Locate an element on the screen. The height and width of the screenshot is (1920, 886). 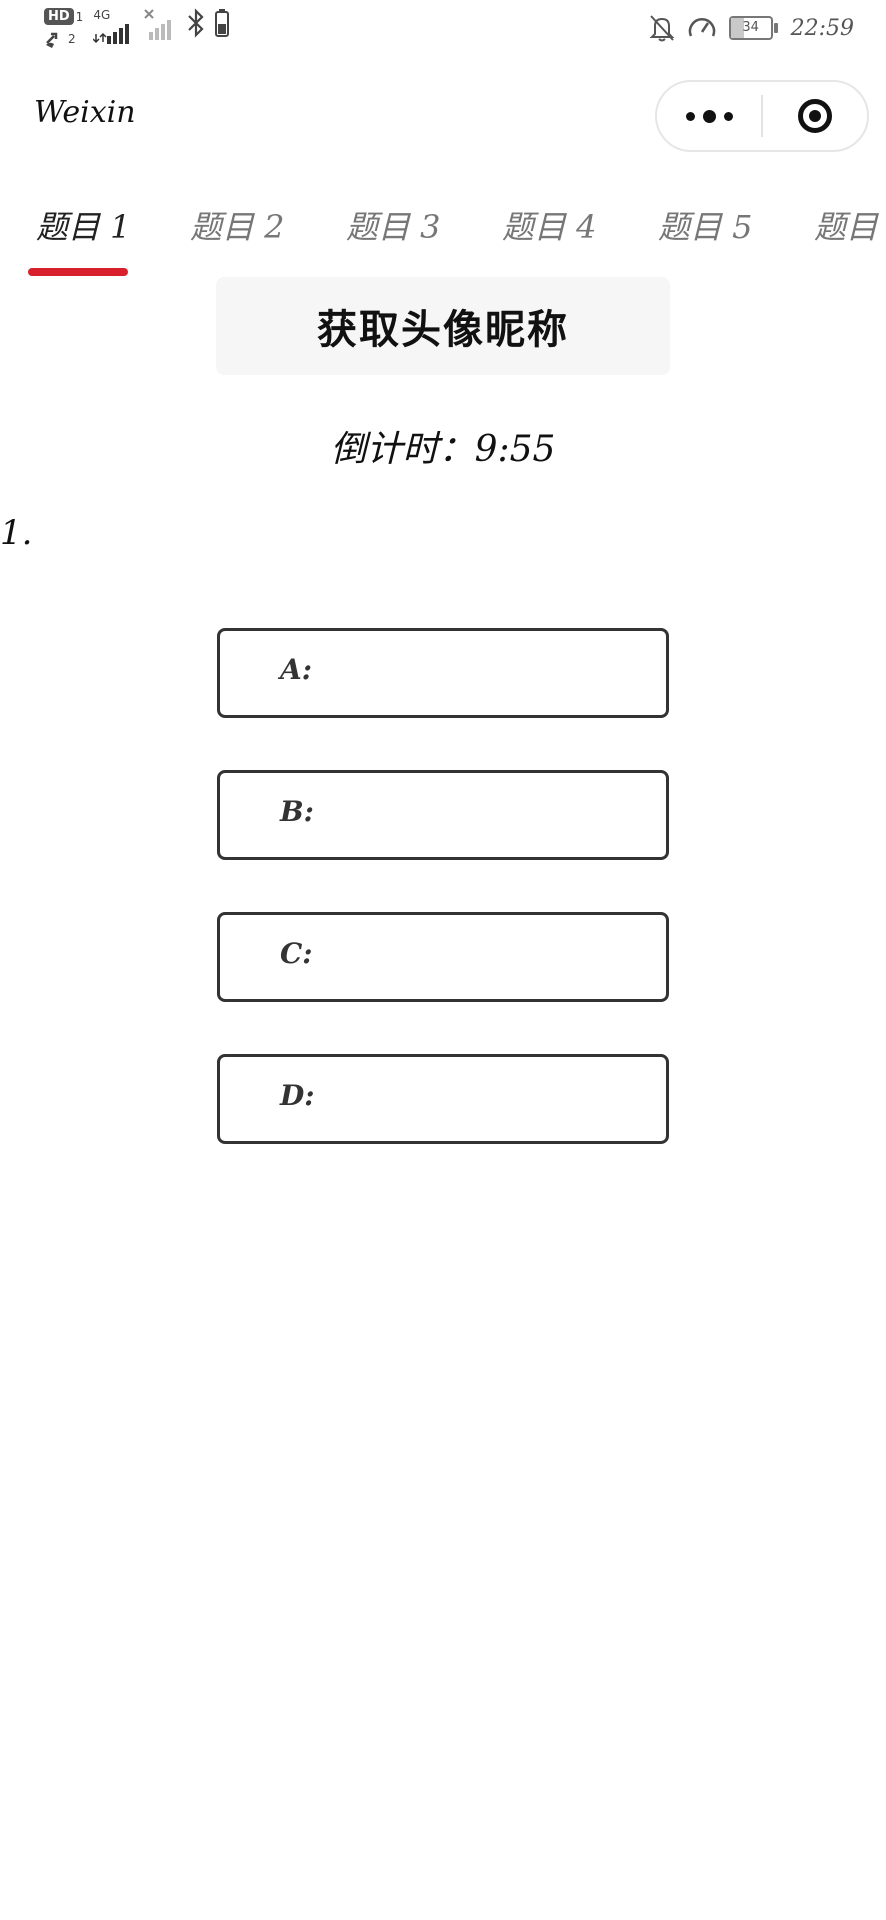
battery-icon: 34 is located at coordinates (753, 28).